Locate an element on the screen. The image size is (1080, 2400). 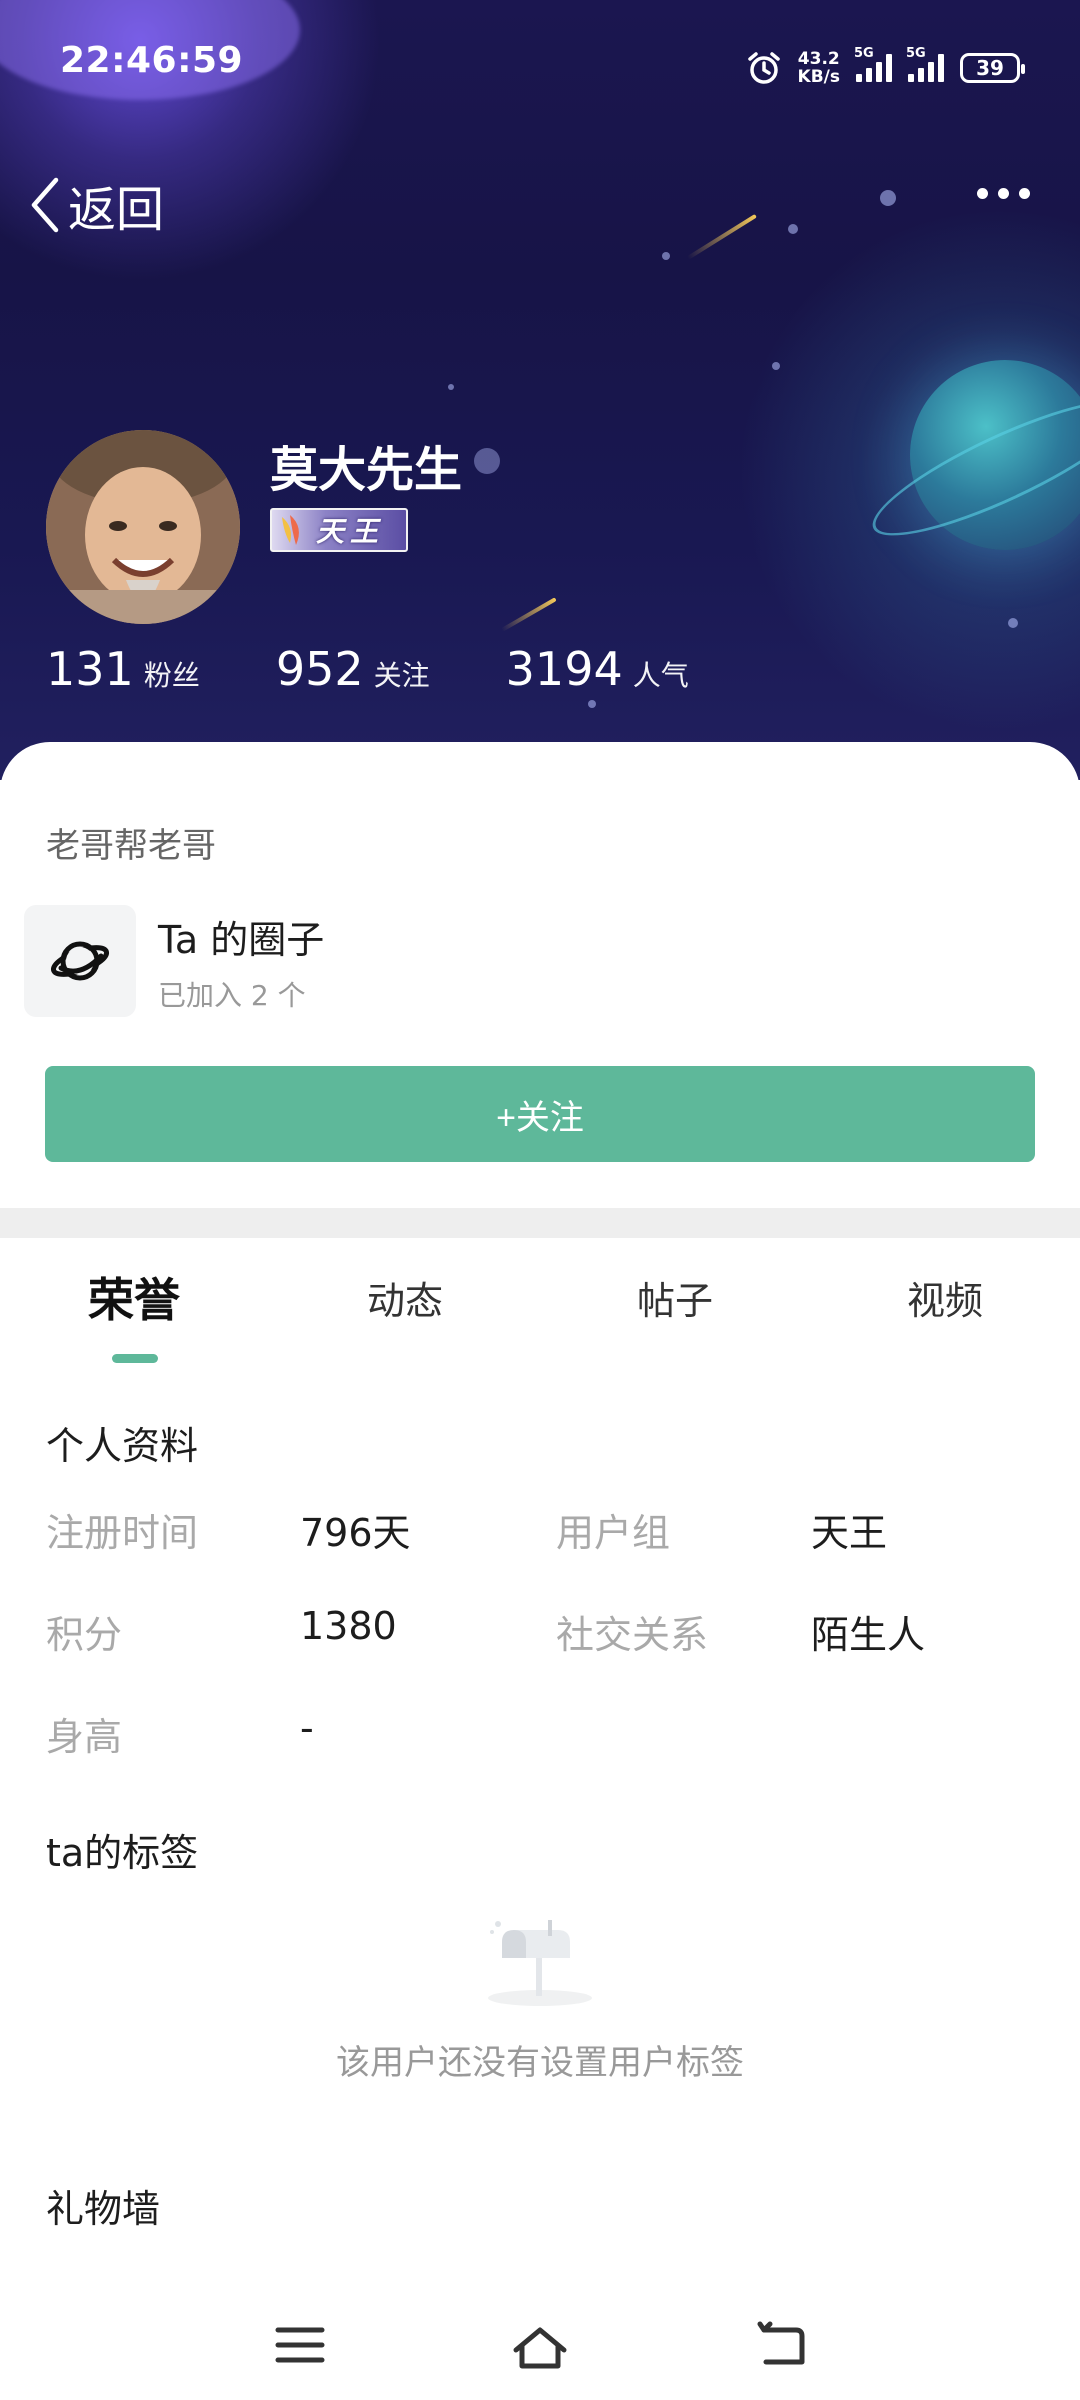
info-value: 796天 is located at coordinates (355, 1533).